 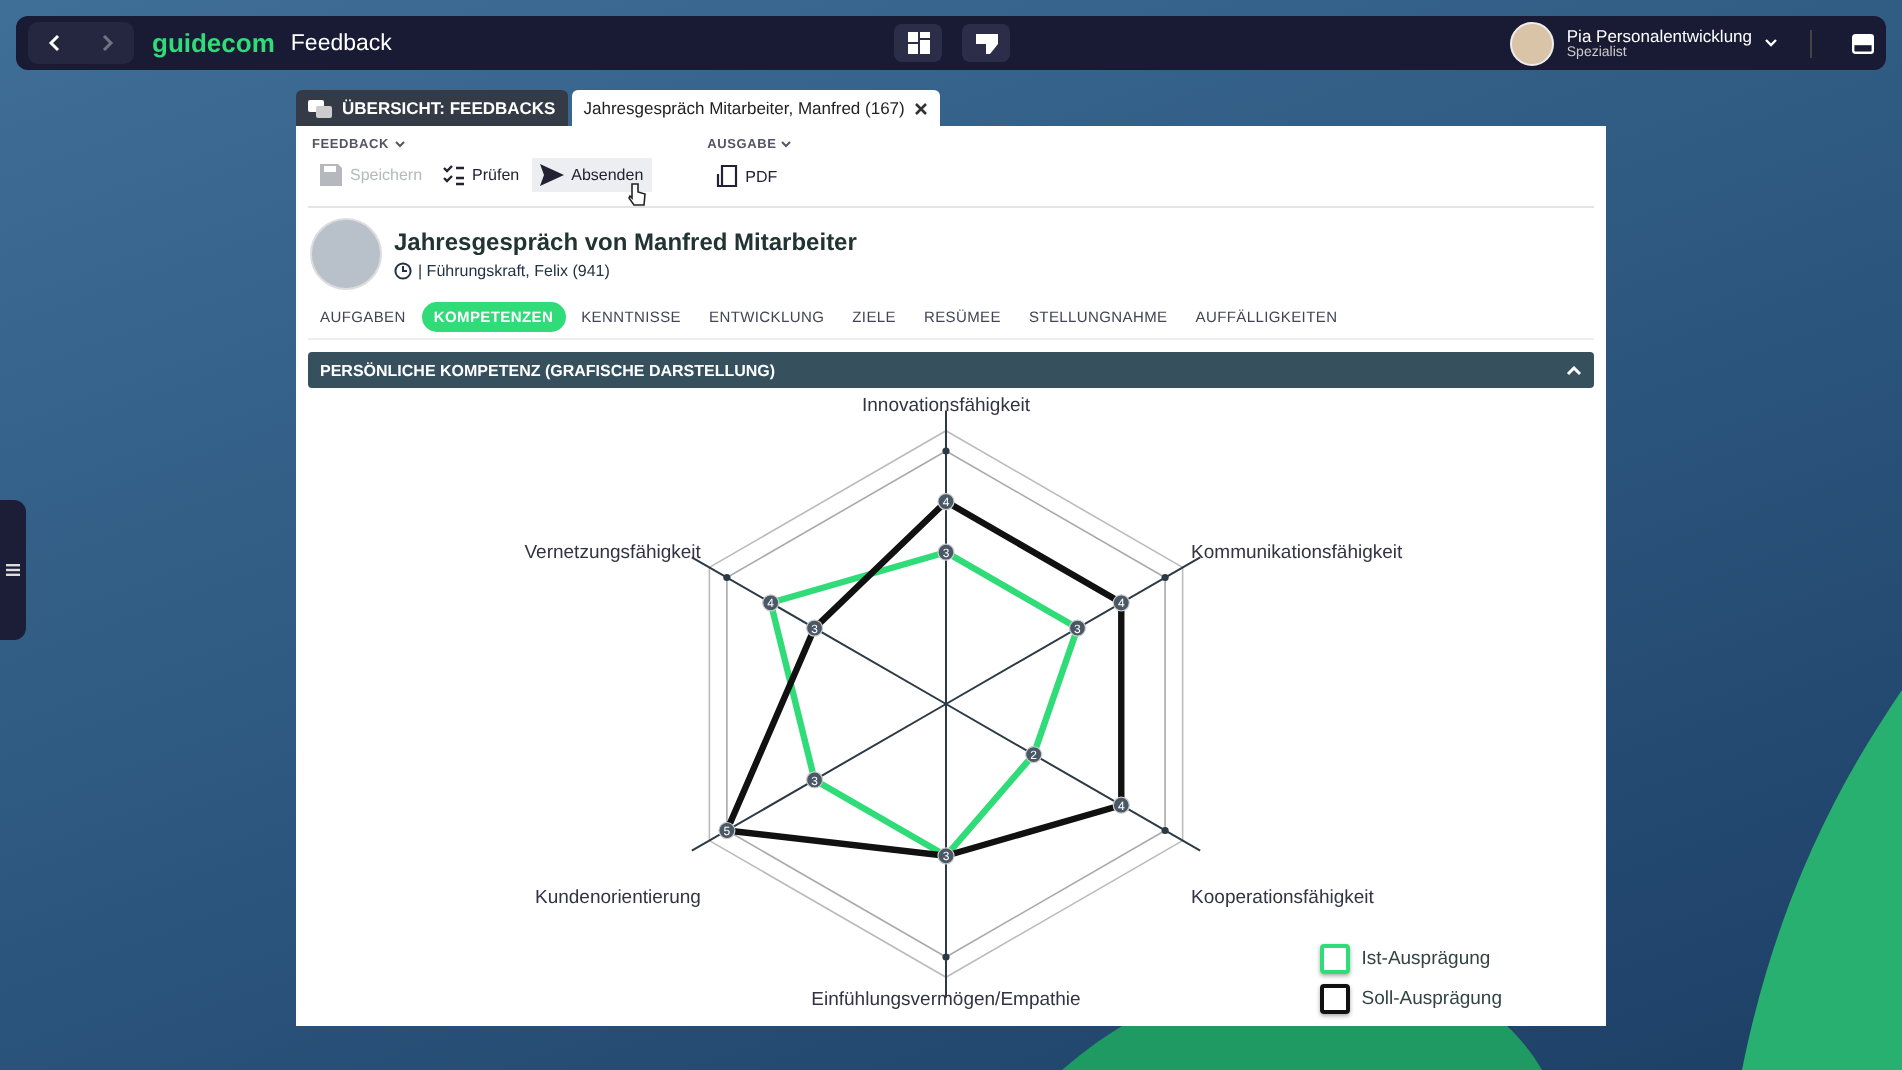 I want to click on notes-button, so click(x=986, y=43).